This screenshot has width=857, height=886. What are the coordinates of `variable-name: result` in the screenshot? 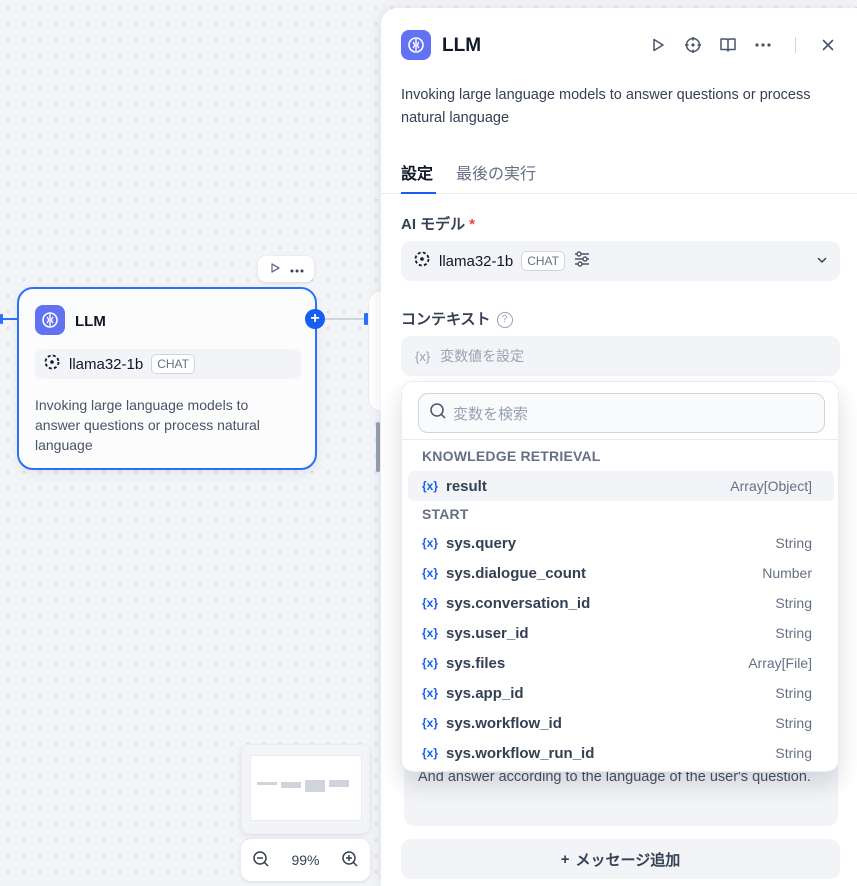 It's located at (466, 486).